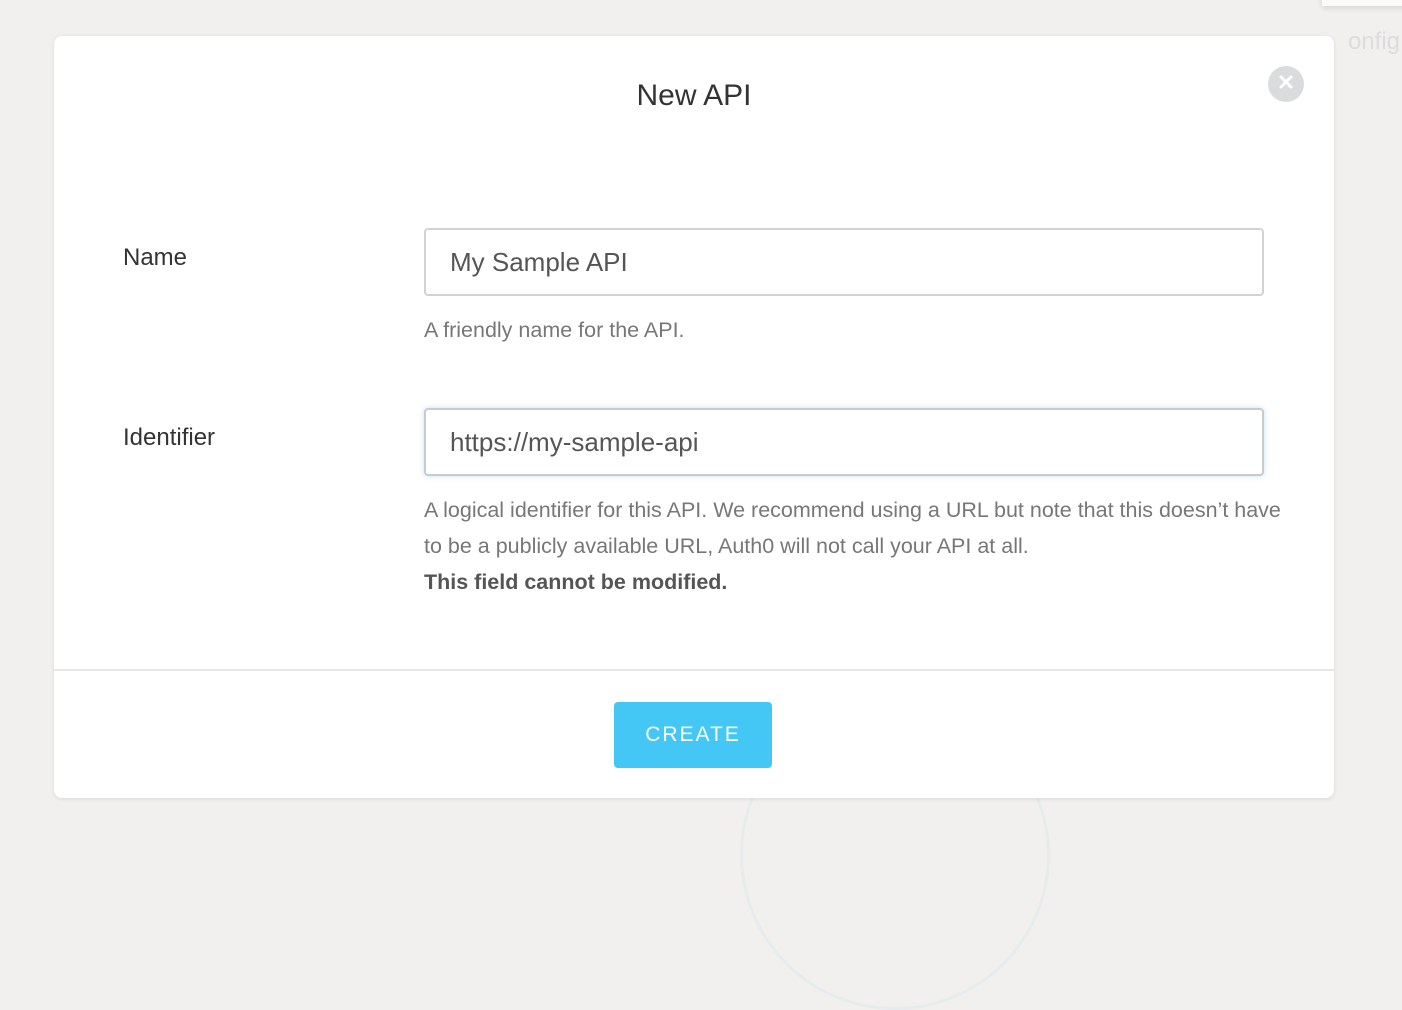 This screenshot has width=1402, height=1010. Describe the element at coordinates (844, 442) in the screenshot. I see `identifier-input` at that location.